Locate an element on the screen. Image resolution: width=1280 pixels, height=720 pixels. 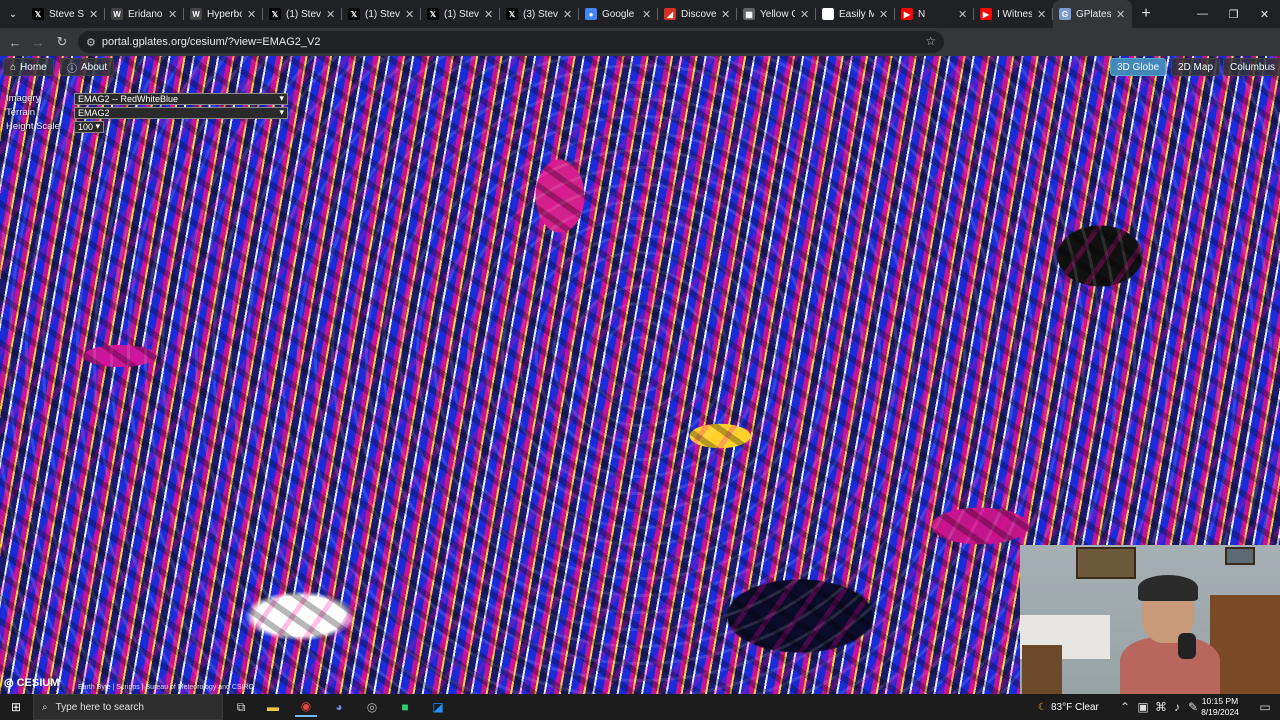
app-icon: ◪ is located at coordinates (438, 707).